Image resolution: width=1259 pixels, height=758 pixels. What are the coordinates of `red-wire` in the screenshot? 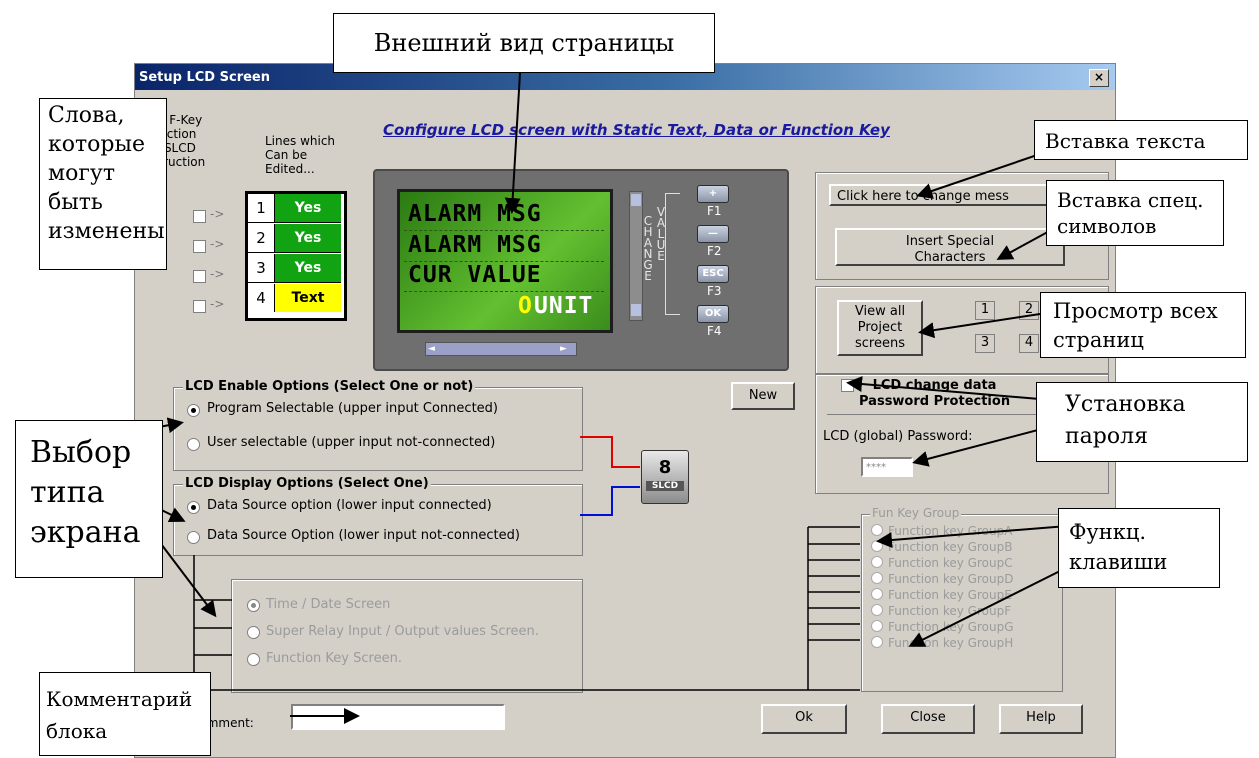 It's located at (610, 452).